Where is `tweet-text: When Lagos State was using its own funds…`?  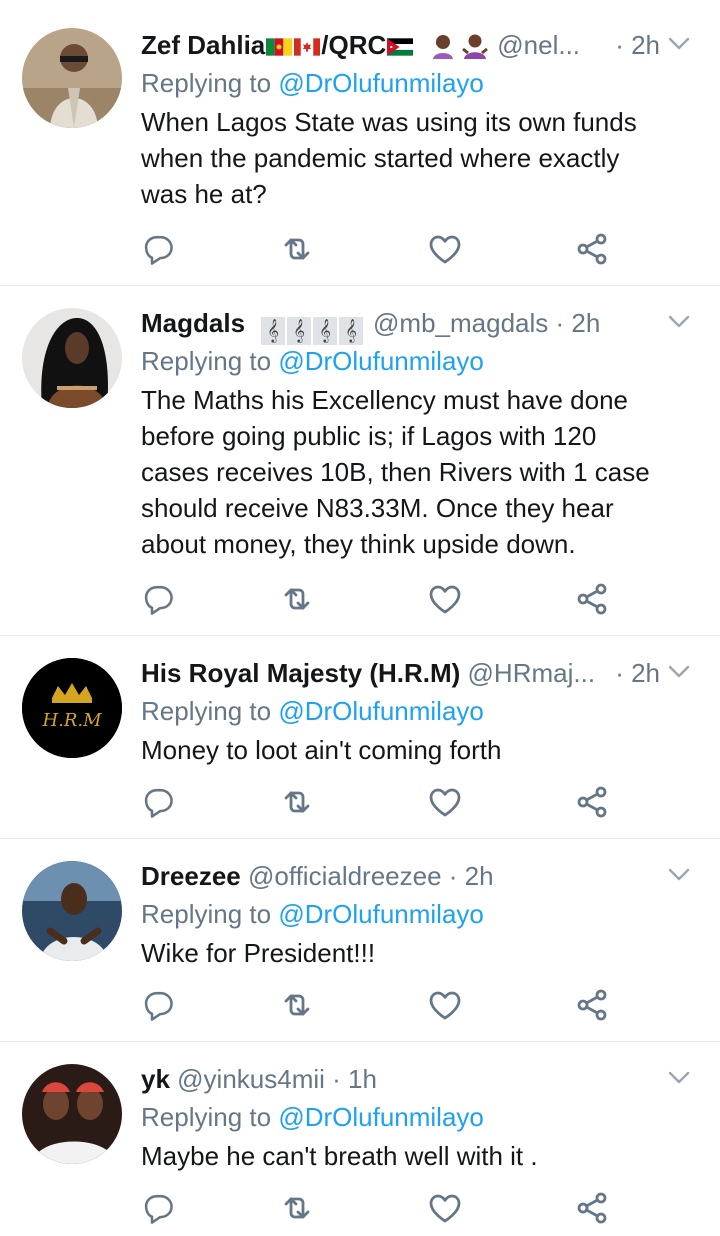 tweet-text: When Lagos State was using its own funds… is located at coordinates (389, 158).